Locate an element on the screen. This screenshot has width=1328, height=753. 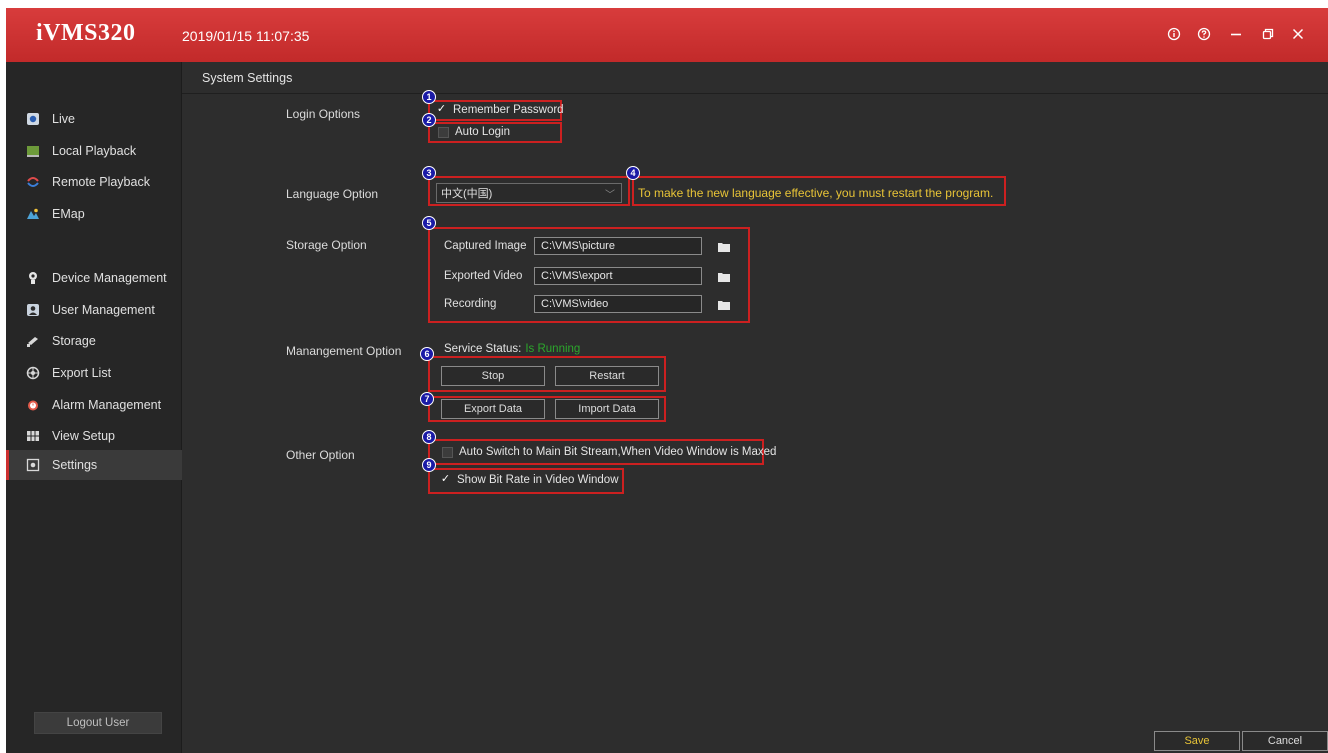
live-icon is located at coordinates (33, 119).